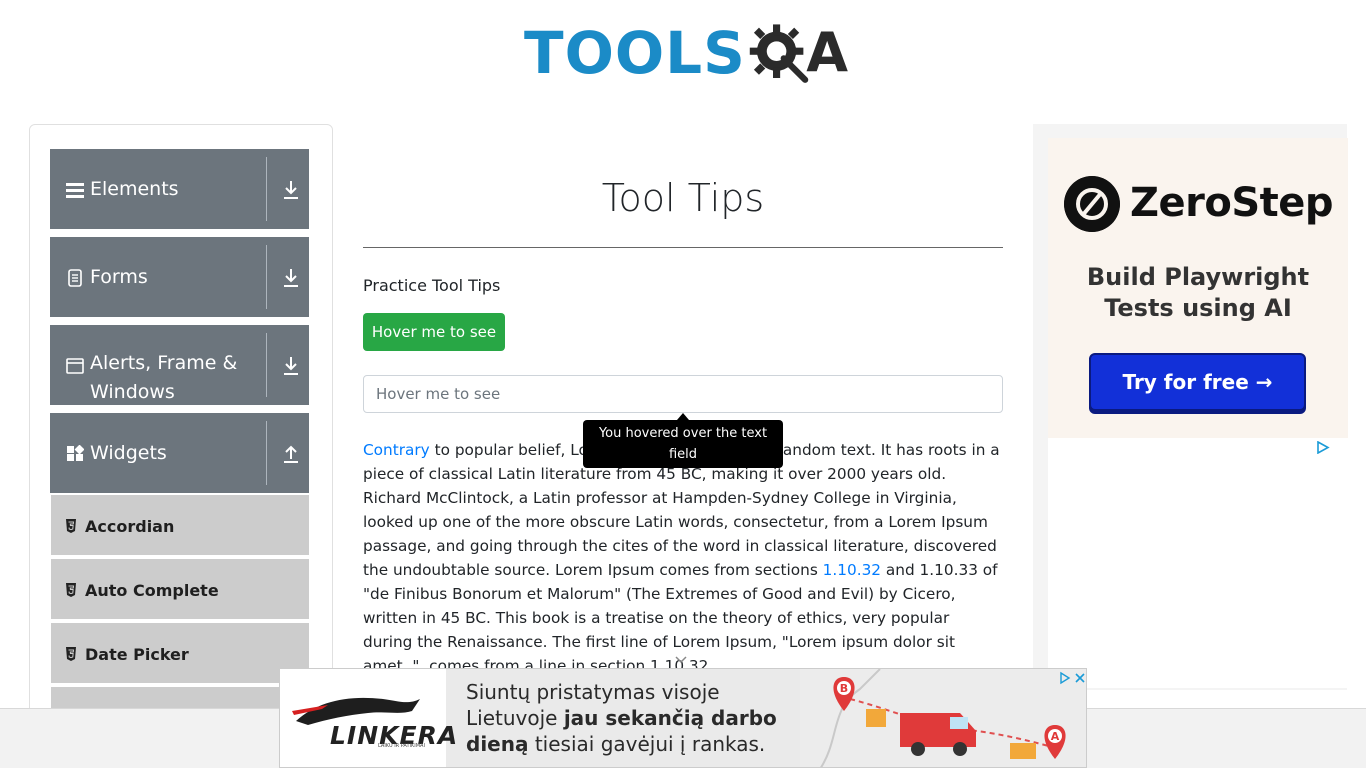 This screenshot has height=768, width=1366. Describe the element at coordinates (179, 277) in the screenshot. I see `sidebar-group-forms: Forms` at that location.